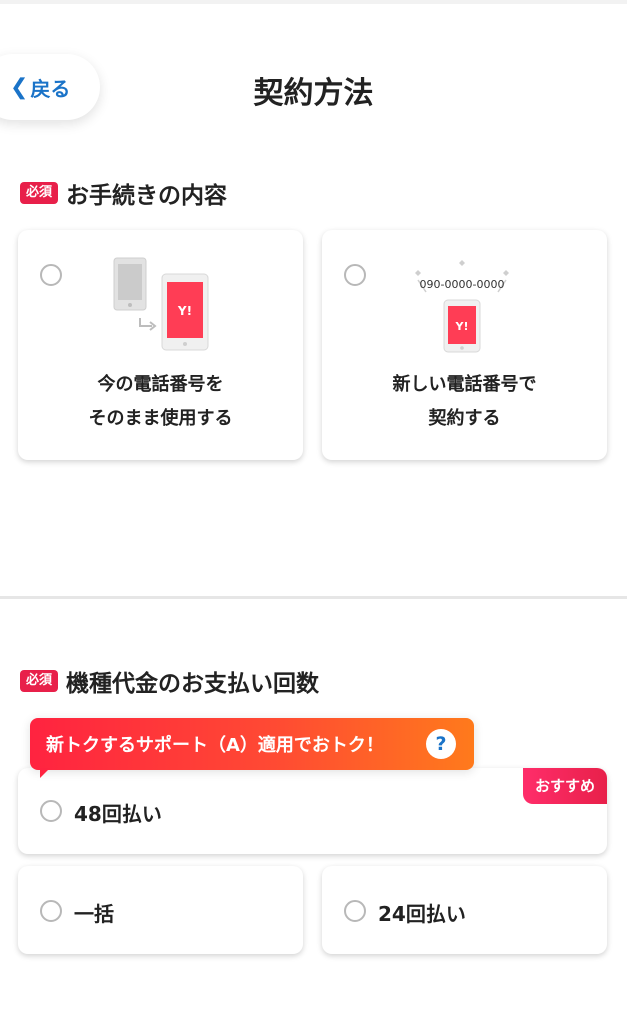  What do you see at coordinates (215, 745) in the screenshot?
I see `promo-text: 新トクするサポート（A）適用でおトク！` at bounding box center [215, 745].